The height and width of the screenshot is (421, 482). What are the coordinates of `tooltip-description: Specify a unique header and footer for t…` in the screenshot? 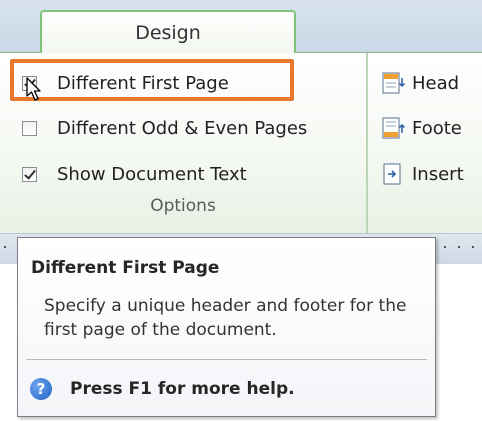 It's located at (225, 318).